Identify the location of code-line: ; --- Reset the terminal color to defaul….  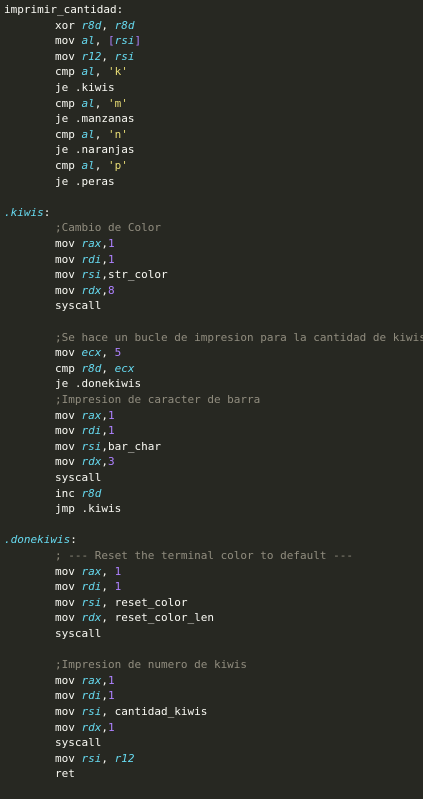
(204, 555).